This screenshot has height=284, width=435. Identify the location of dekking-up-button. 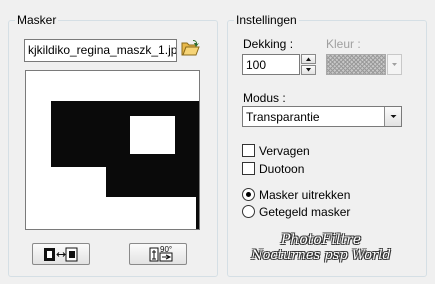
(308, 59).